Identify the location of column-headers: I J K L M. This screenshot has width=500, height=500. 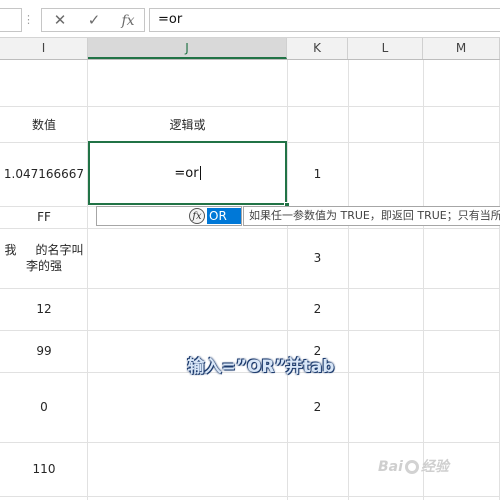
(250, 49).